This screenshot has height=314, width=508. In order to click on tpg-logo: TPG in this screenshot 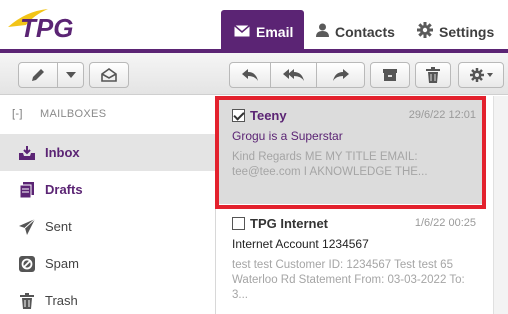, I will do `click(47, 25)`.